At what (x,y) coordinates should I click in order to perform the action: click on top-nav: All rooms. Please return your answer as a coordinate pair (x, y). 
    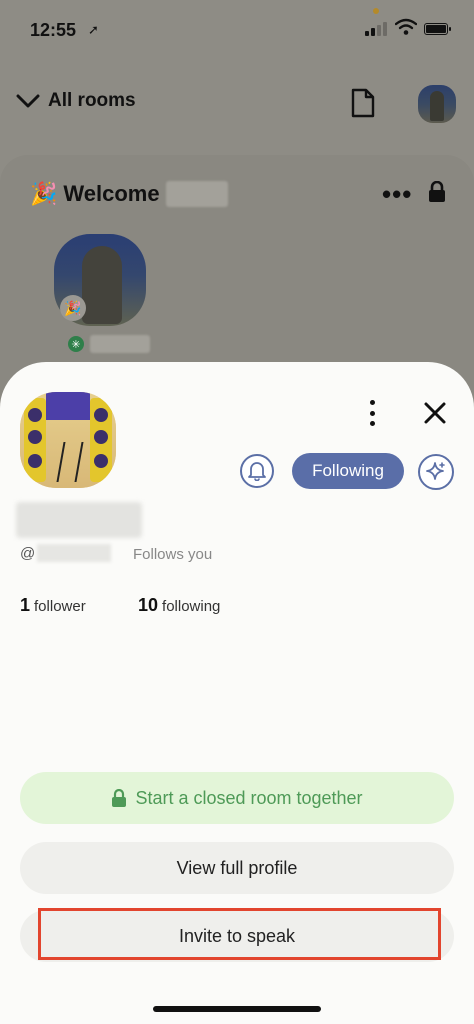
    Looking at the image, I should click on (237, 103).